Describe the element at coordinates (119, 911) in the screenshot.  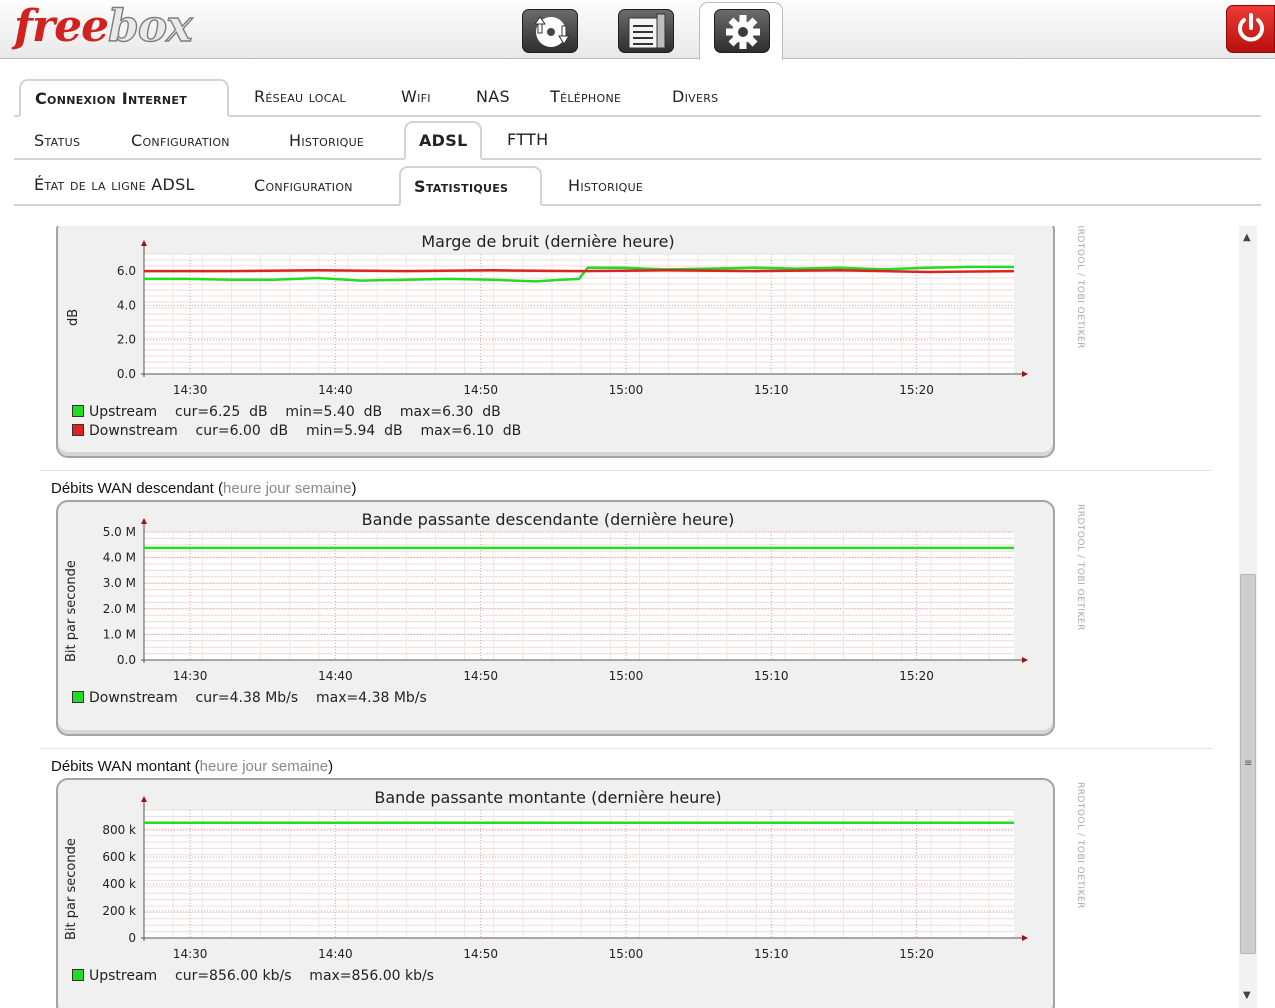
I see `y-tick-label: 200 k` at that location.